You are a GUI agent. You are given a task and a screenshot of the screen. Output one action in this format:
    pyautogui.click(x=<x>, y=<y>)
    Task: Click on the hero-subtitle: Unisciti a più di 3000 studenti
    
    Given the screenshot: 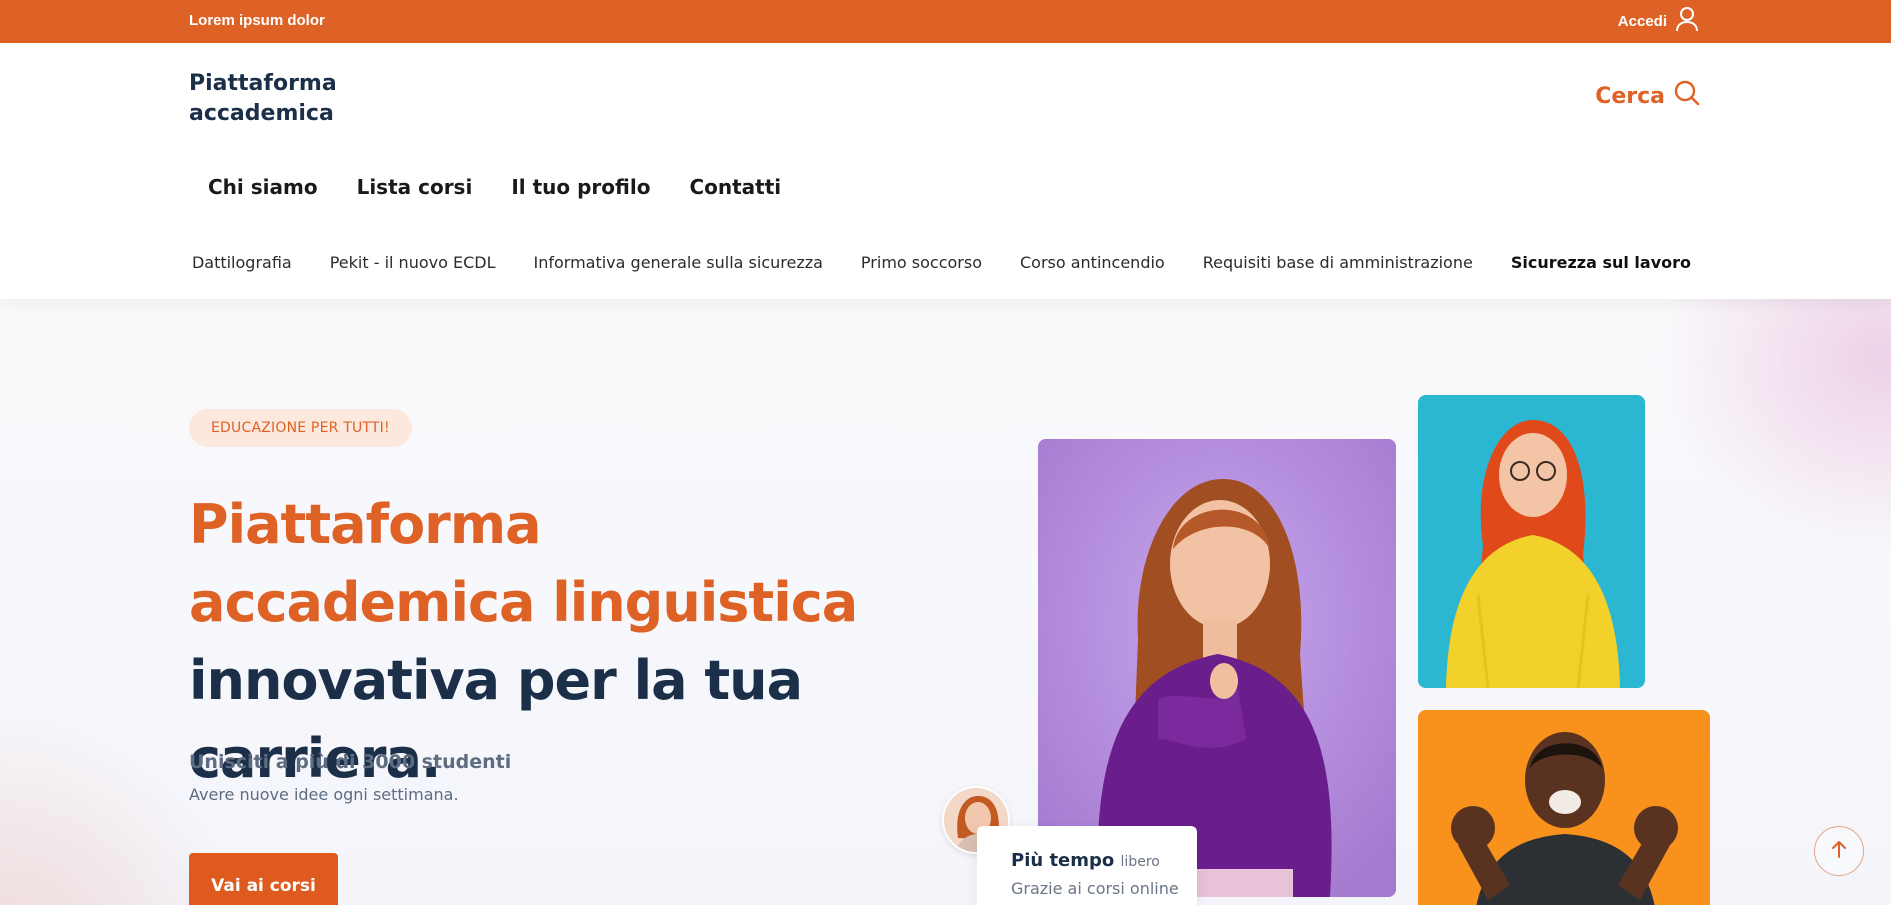 What is the action you would take?
    pyautogui.click(x=350, y=762)
    